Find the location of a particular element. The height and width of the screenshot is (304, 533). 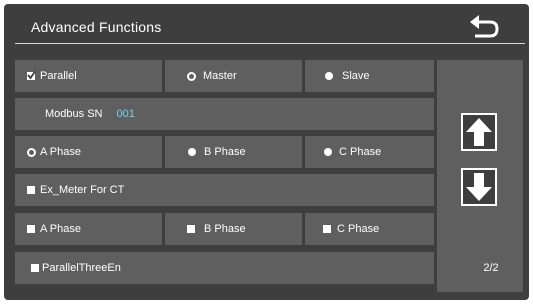

ct-b-phase-label: B Phase is located at coordinates (225, 229).